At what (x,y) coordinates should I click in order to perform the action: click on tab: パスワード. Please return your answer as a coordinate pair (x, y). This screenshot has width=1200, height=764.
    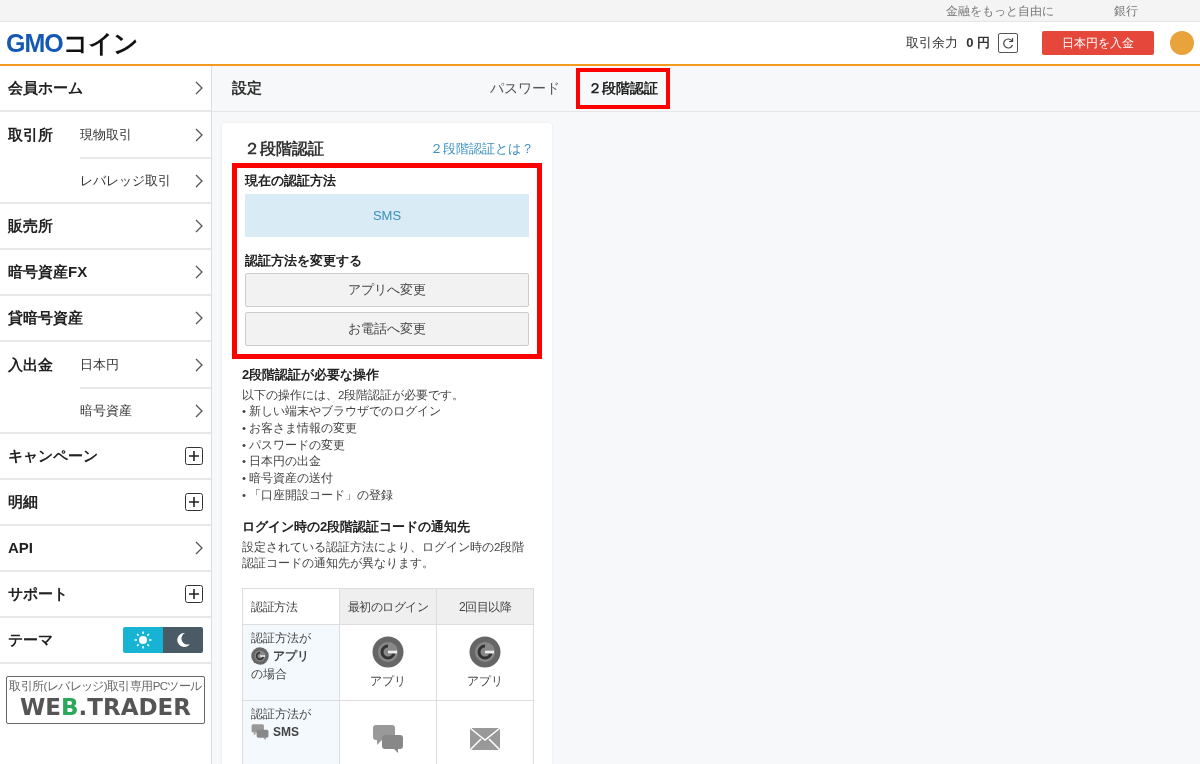
    Looking at the image, I should click on (525, 88).